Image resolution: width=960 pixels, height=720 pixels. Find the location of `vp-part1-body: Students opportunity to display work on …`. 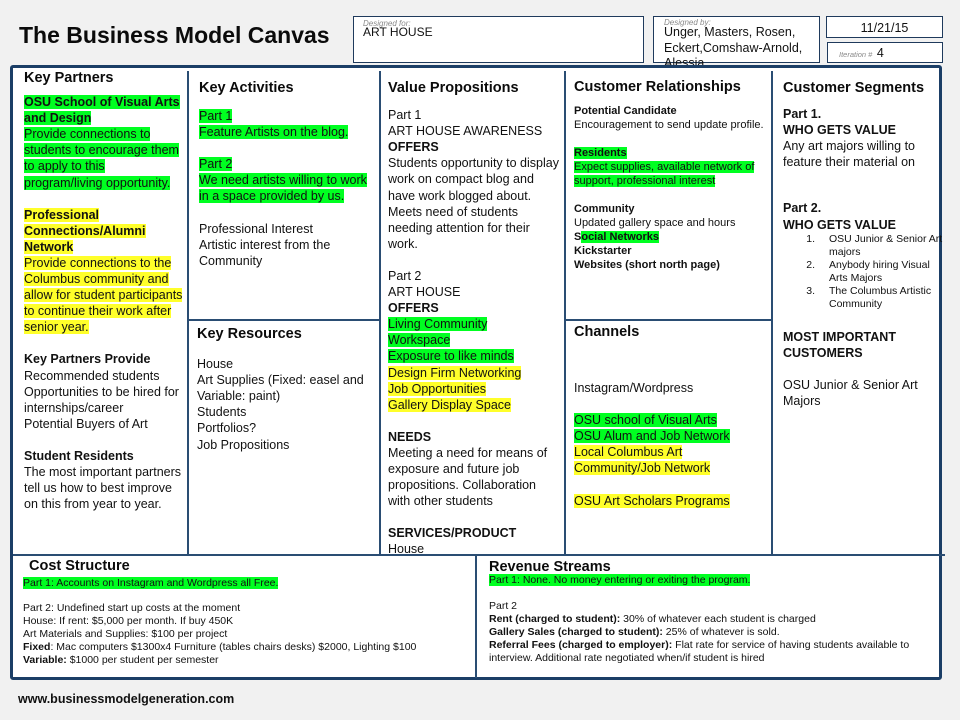

vp-part1-body: Students opportunity to display work on … is located at coordinates (473, 203).